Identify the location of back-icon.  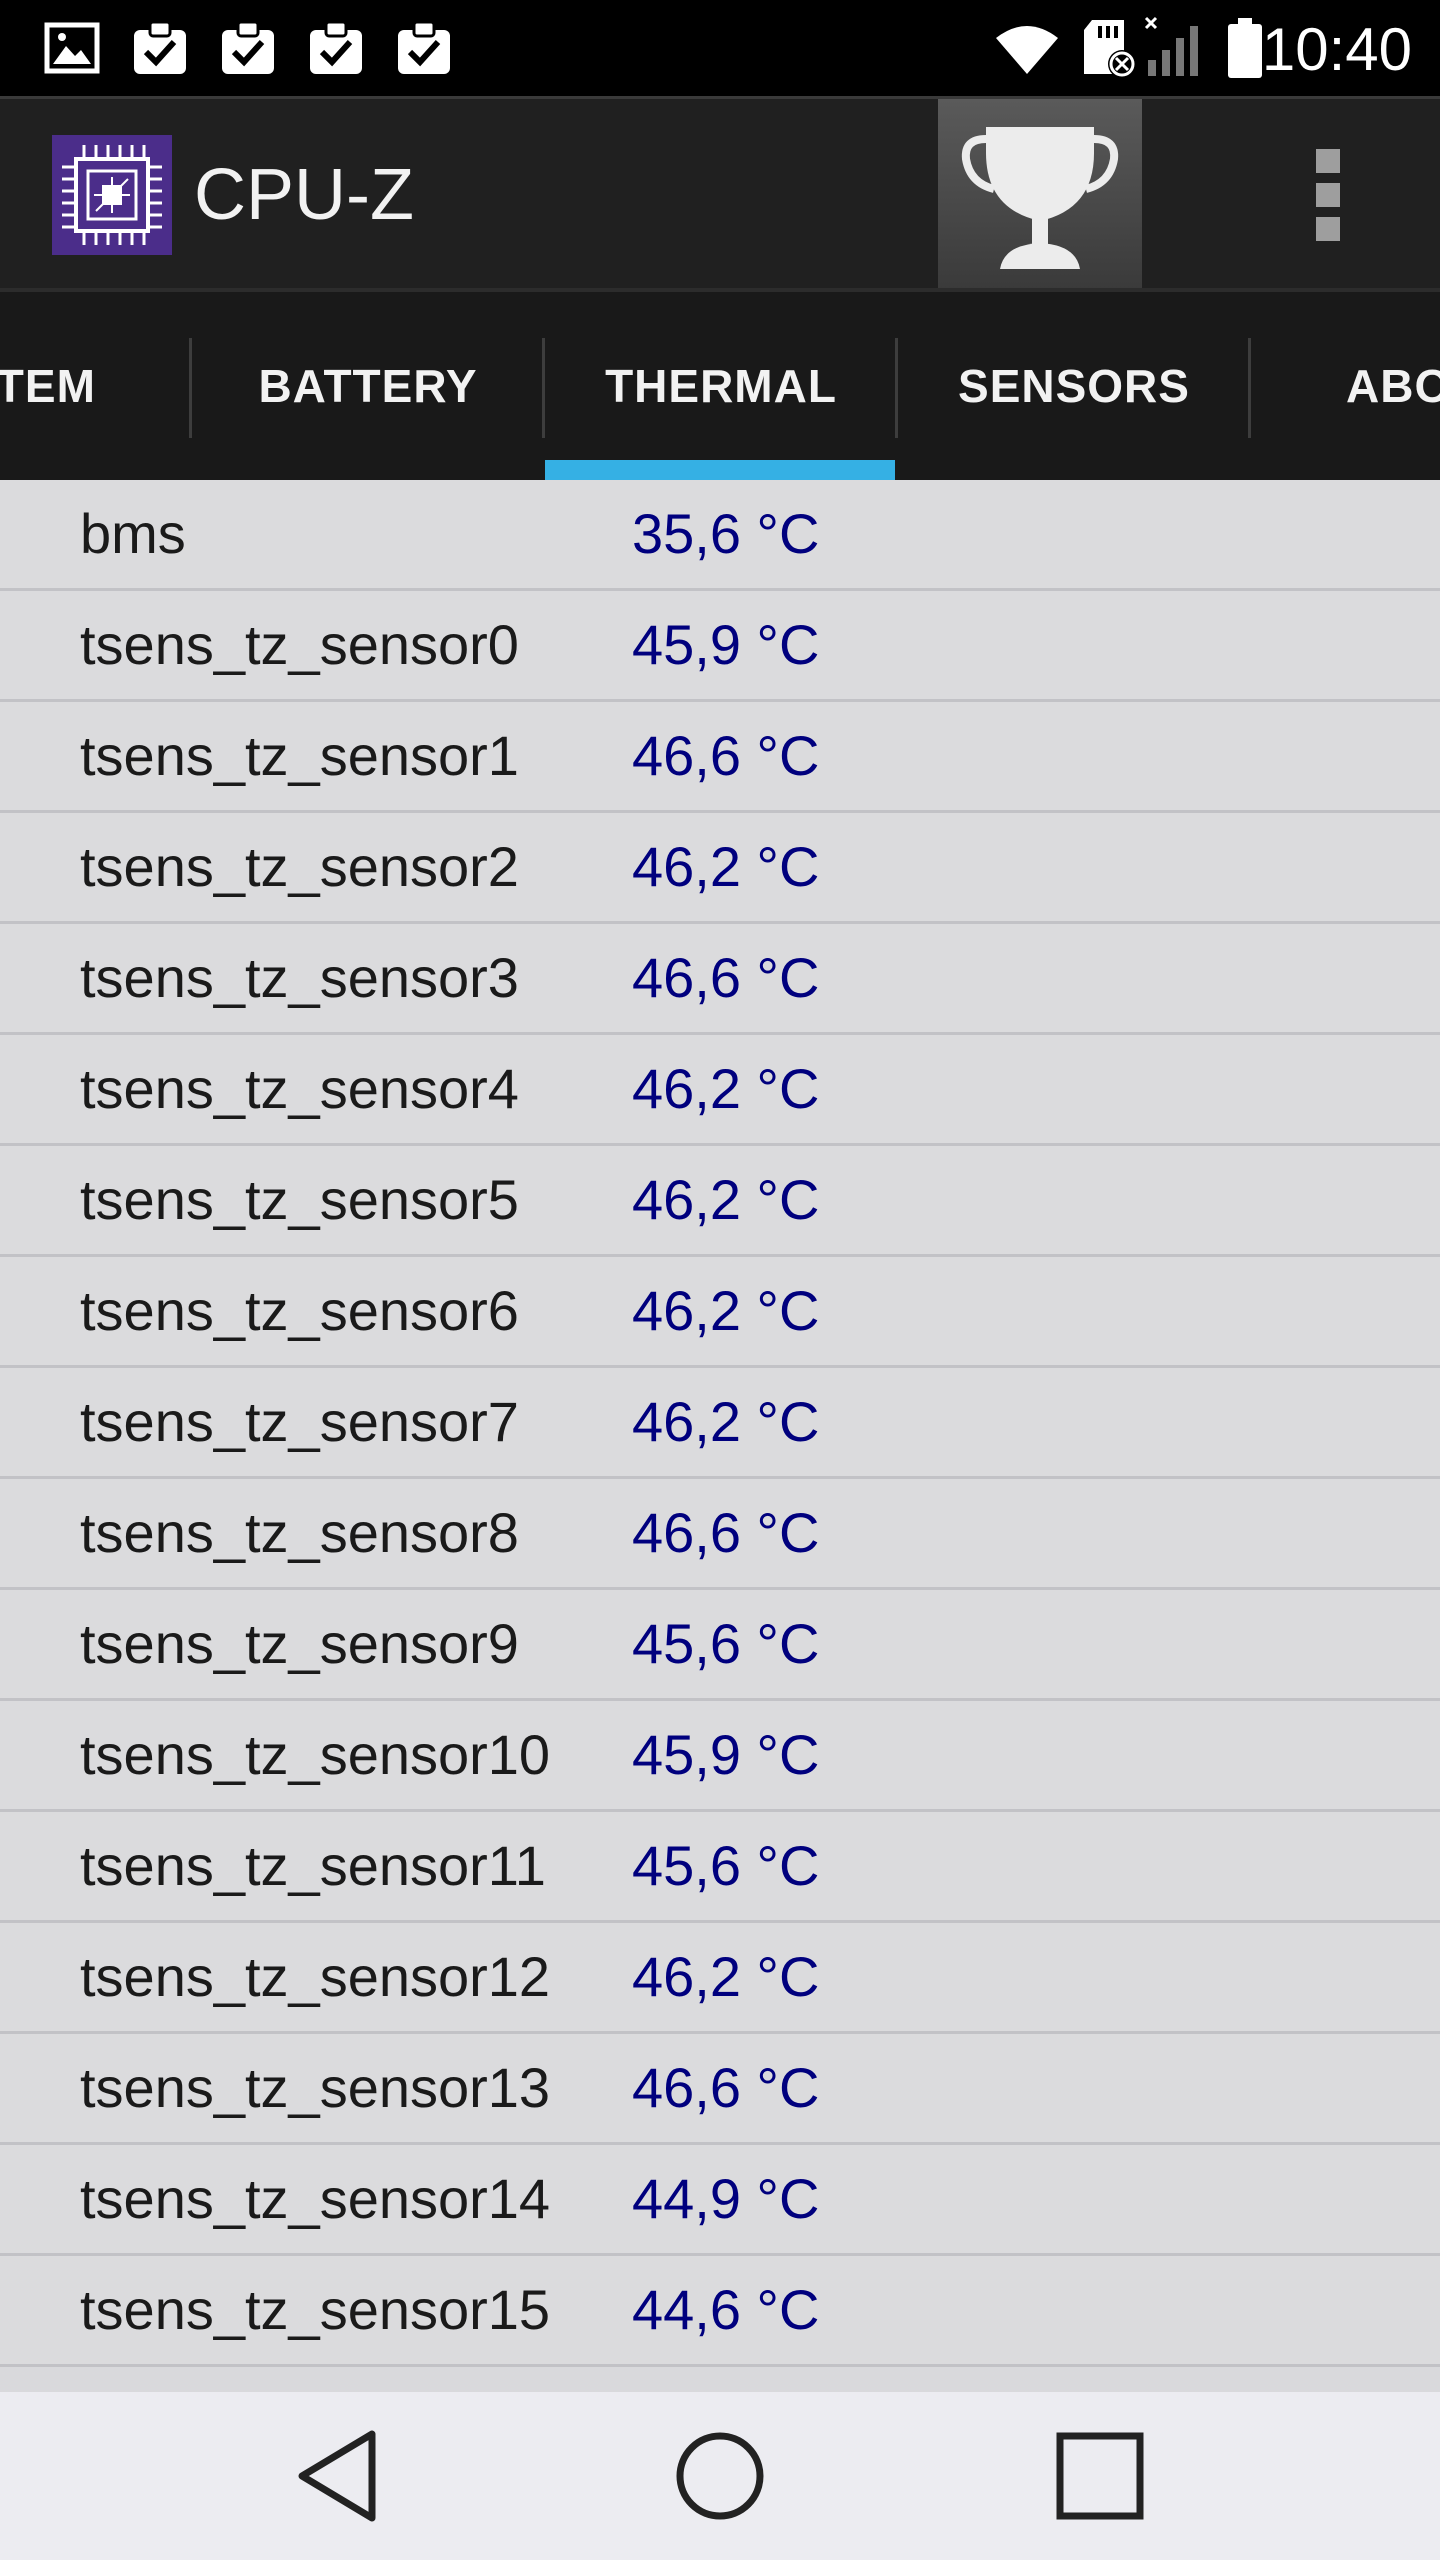
(342, 2476).